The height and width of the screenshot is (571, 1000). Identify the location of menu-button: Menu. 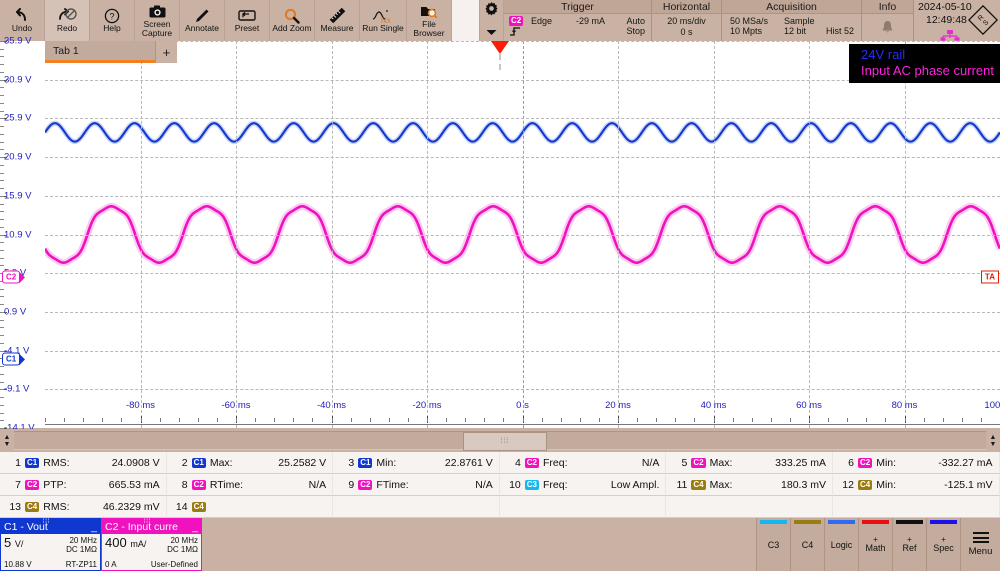
(980, 544).